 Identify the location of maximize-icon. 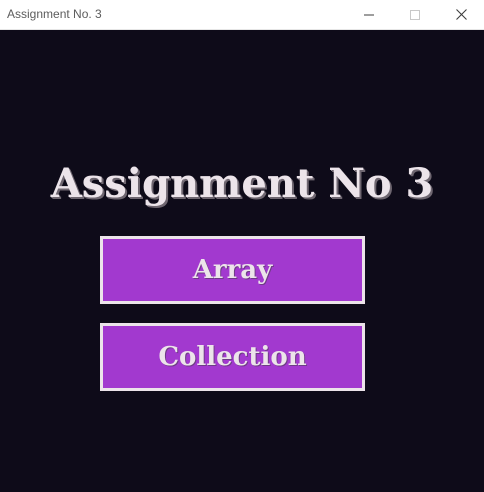
(415, 14).